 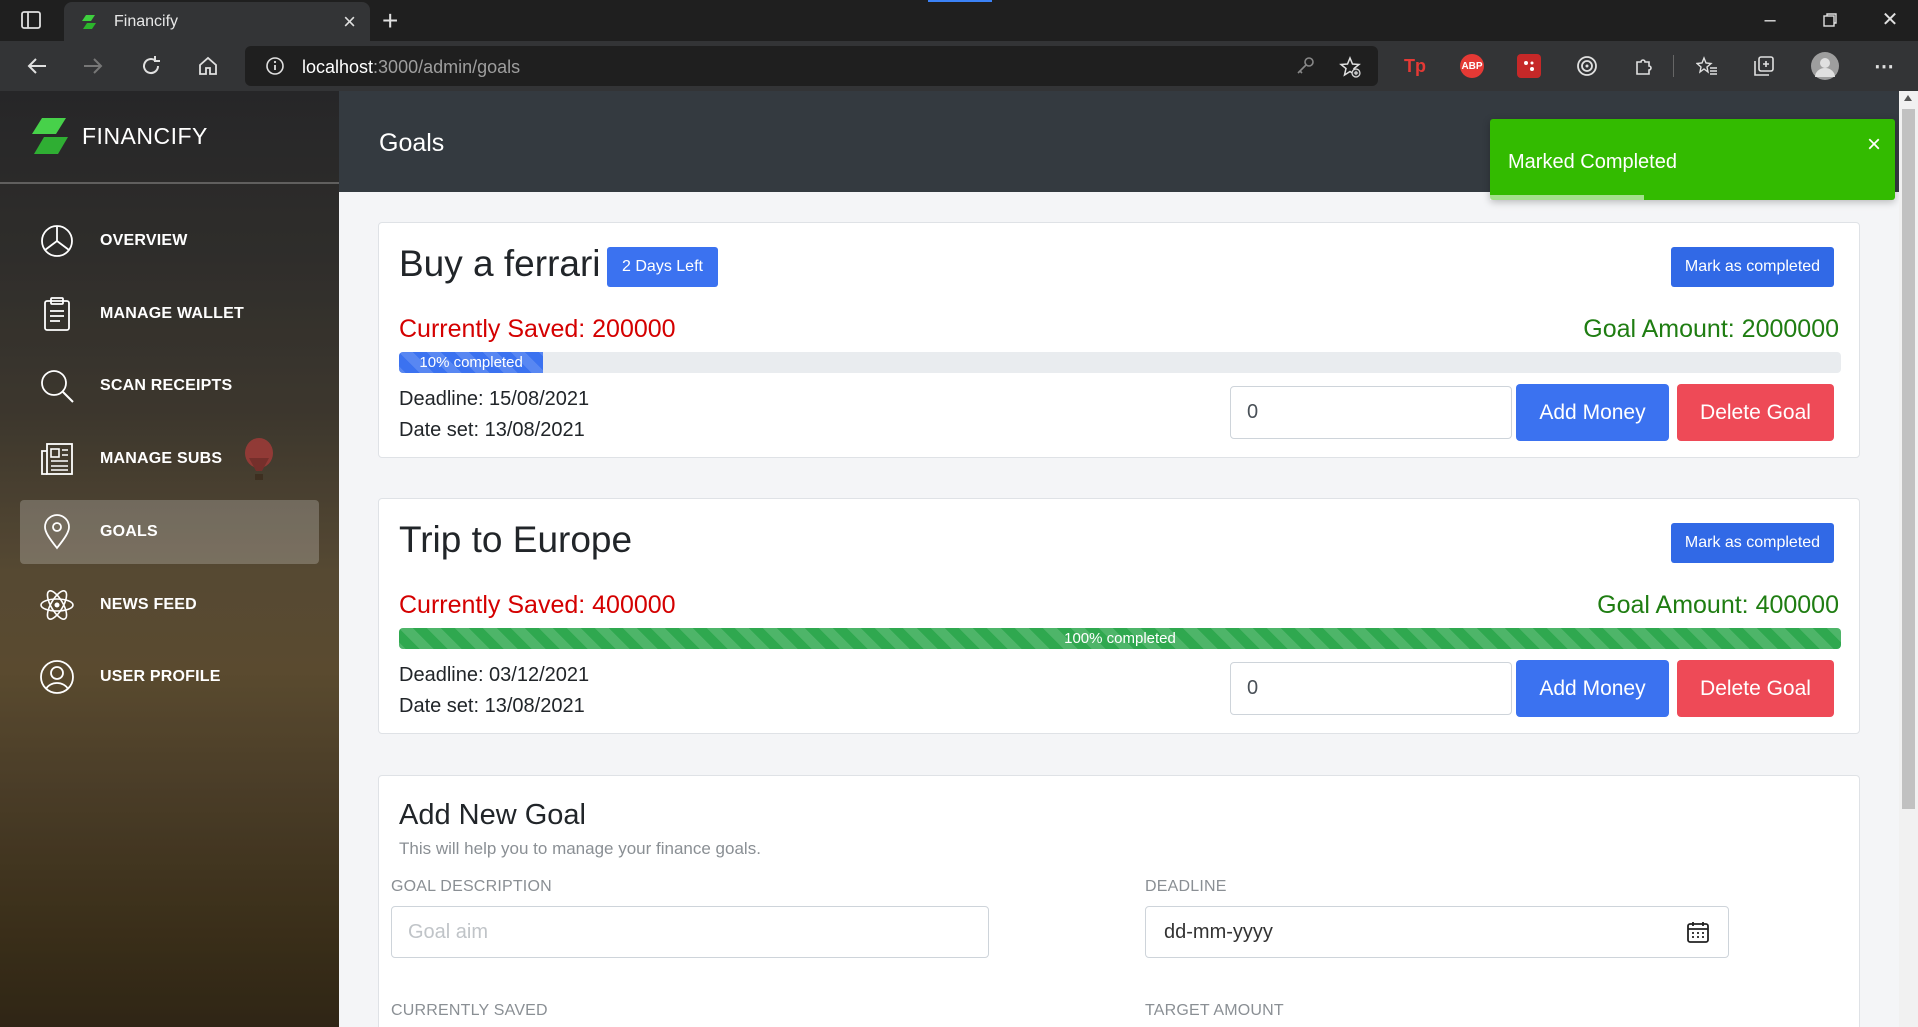 I want to click on calendar-icon, so click(x=1698, y=932).